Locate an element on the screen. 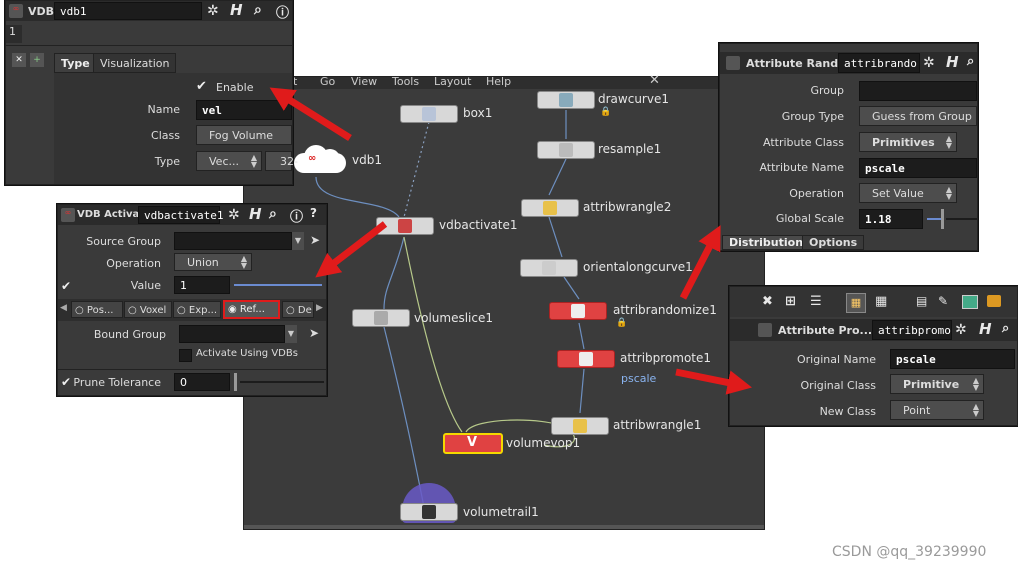 Image resolution: width=1018 pixels, height=571 pixels. arrow-to-randomize-panel is located at coordinates (700, 262).